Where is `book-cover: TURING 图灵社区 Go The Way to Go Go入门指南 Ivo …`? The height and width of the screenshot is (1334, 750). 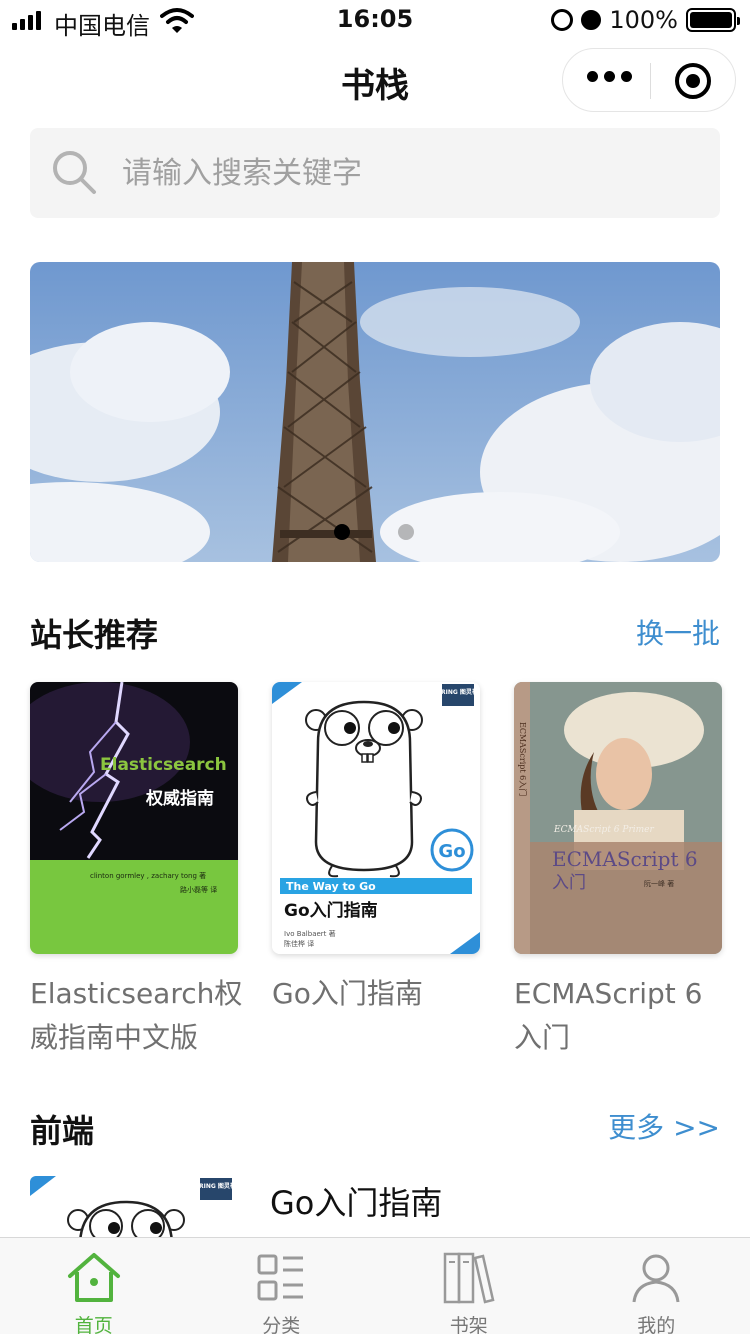
book-cover: TURING 图灵社区 Go The Way to Go Go入门指南 Ivo … is located at coordinates (376, 818).